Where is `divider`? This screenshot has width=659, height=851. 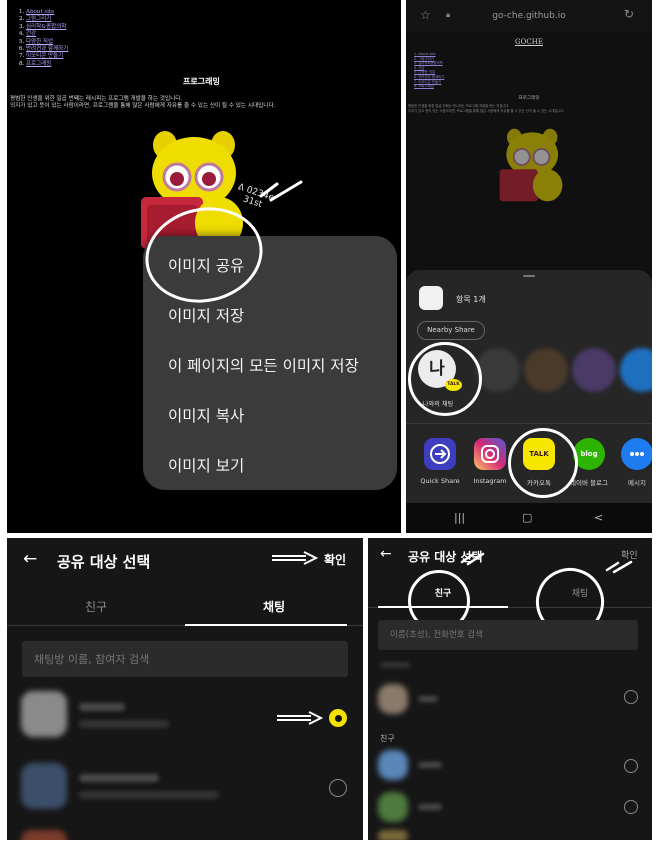 divider is located at coordinates (529, 423).